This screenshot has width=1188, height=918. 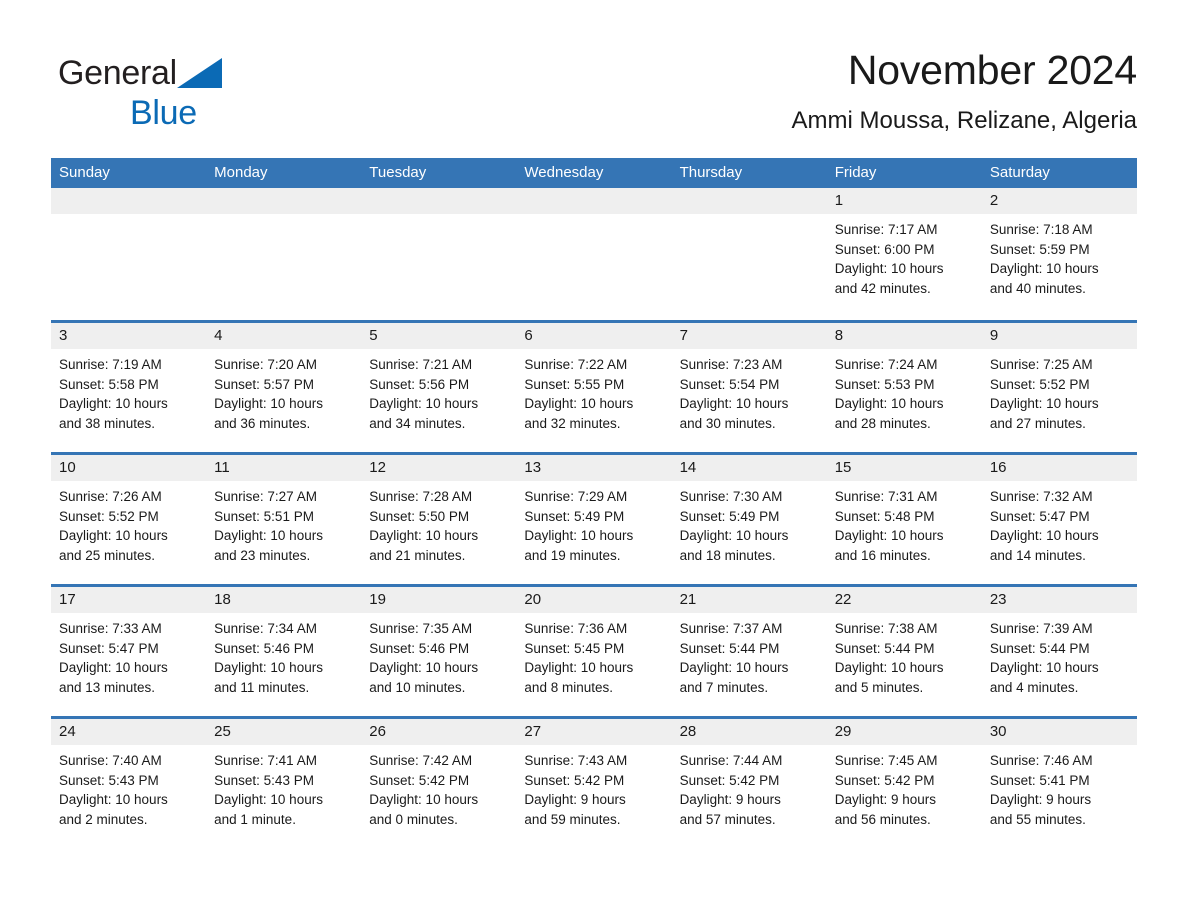 What do you see at coordinates (882, 820) in the screenshot?
I see `day-detail-line: and 56 minutes.` at bounding box center [882, 820].